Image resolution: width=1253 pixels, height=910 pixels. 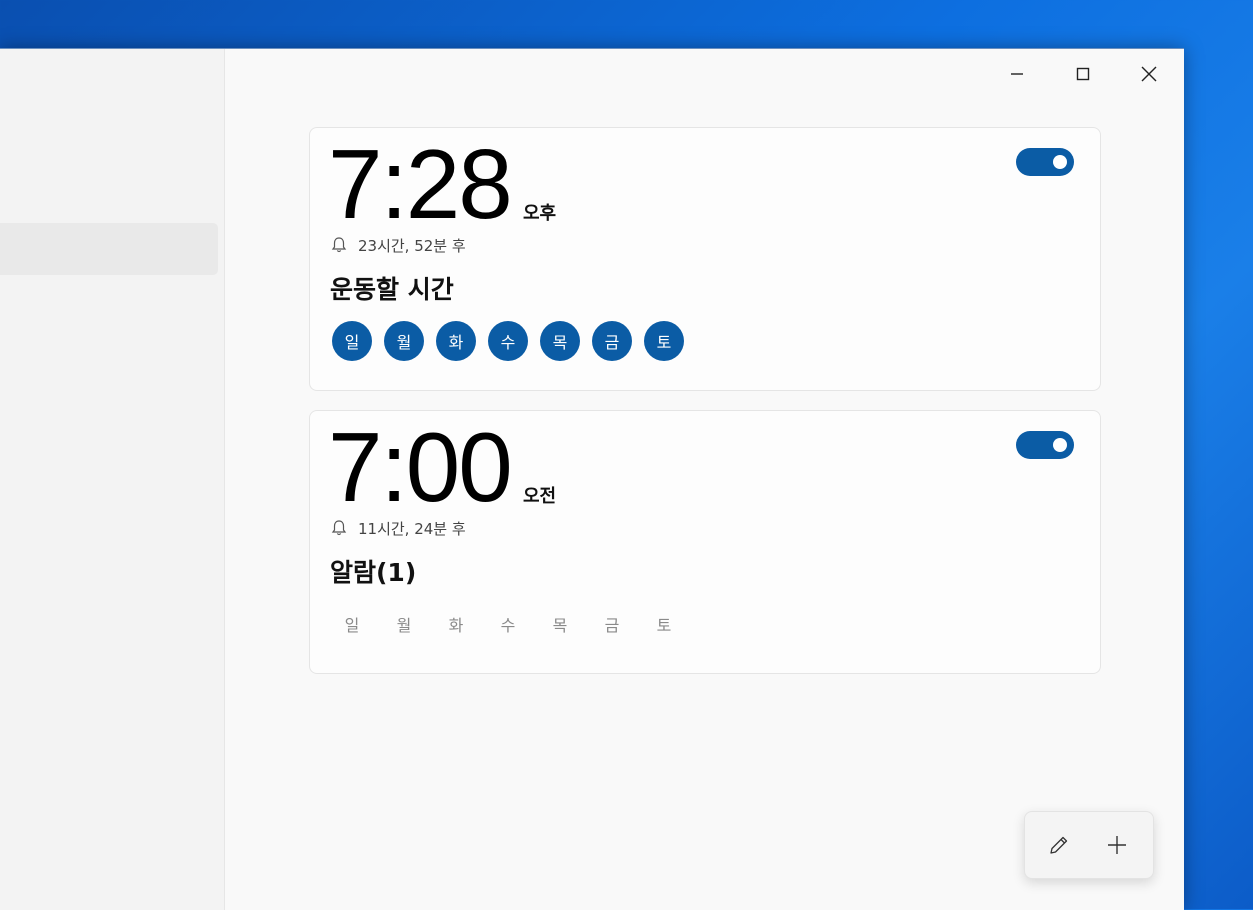 What do you see at coordinates (109, 249) in the screenshot?
I see `sidebar-item-alarm-selected` at bounding box center [109, 249].